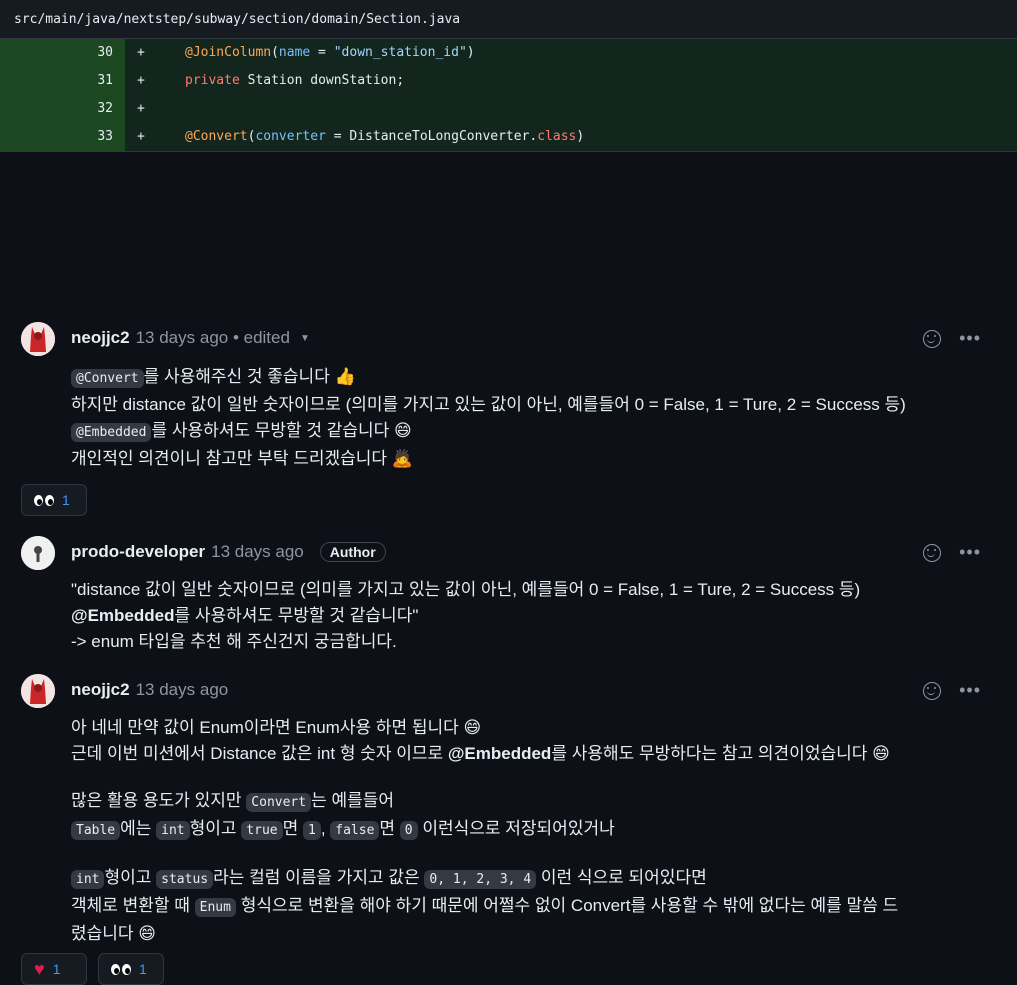  I want to click on diff-line: 32 +, so click(508, 109).